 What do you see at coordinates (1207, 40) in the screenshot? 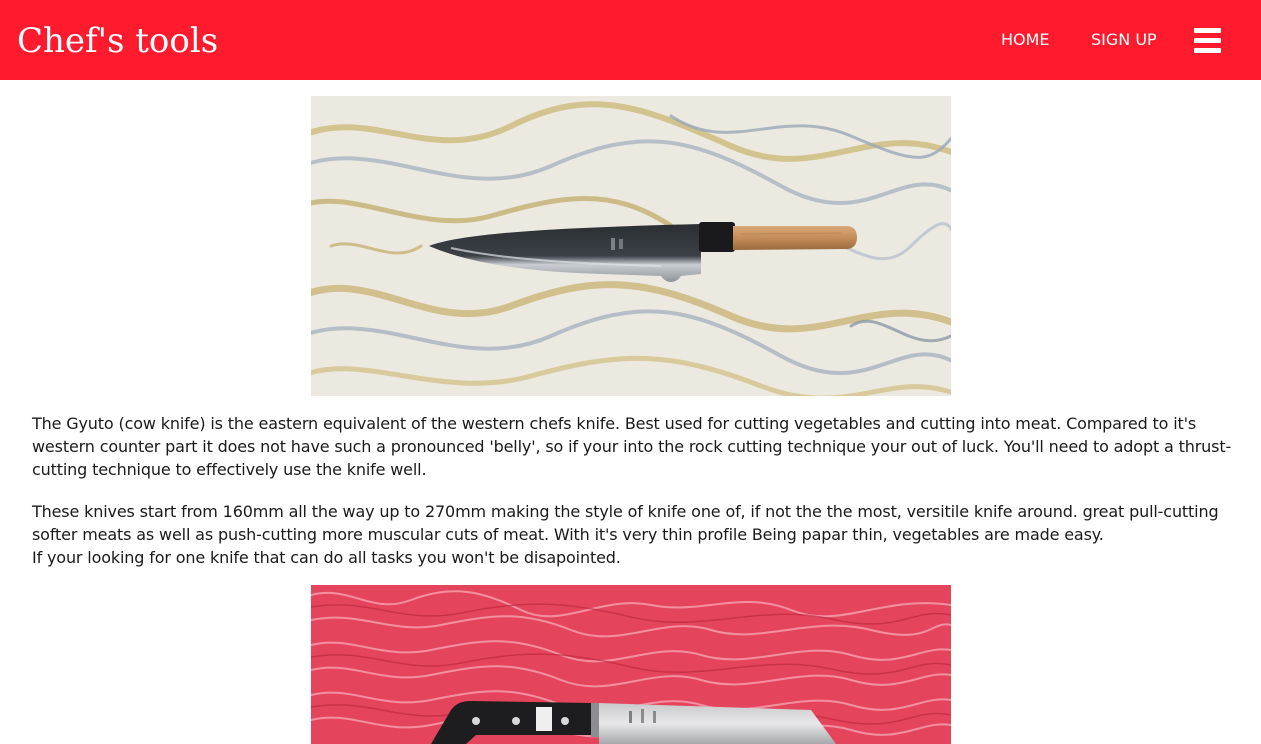
I see `hamburger-menu-icon` at bounding box center [1207, 40].